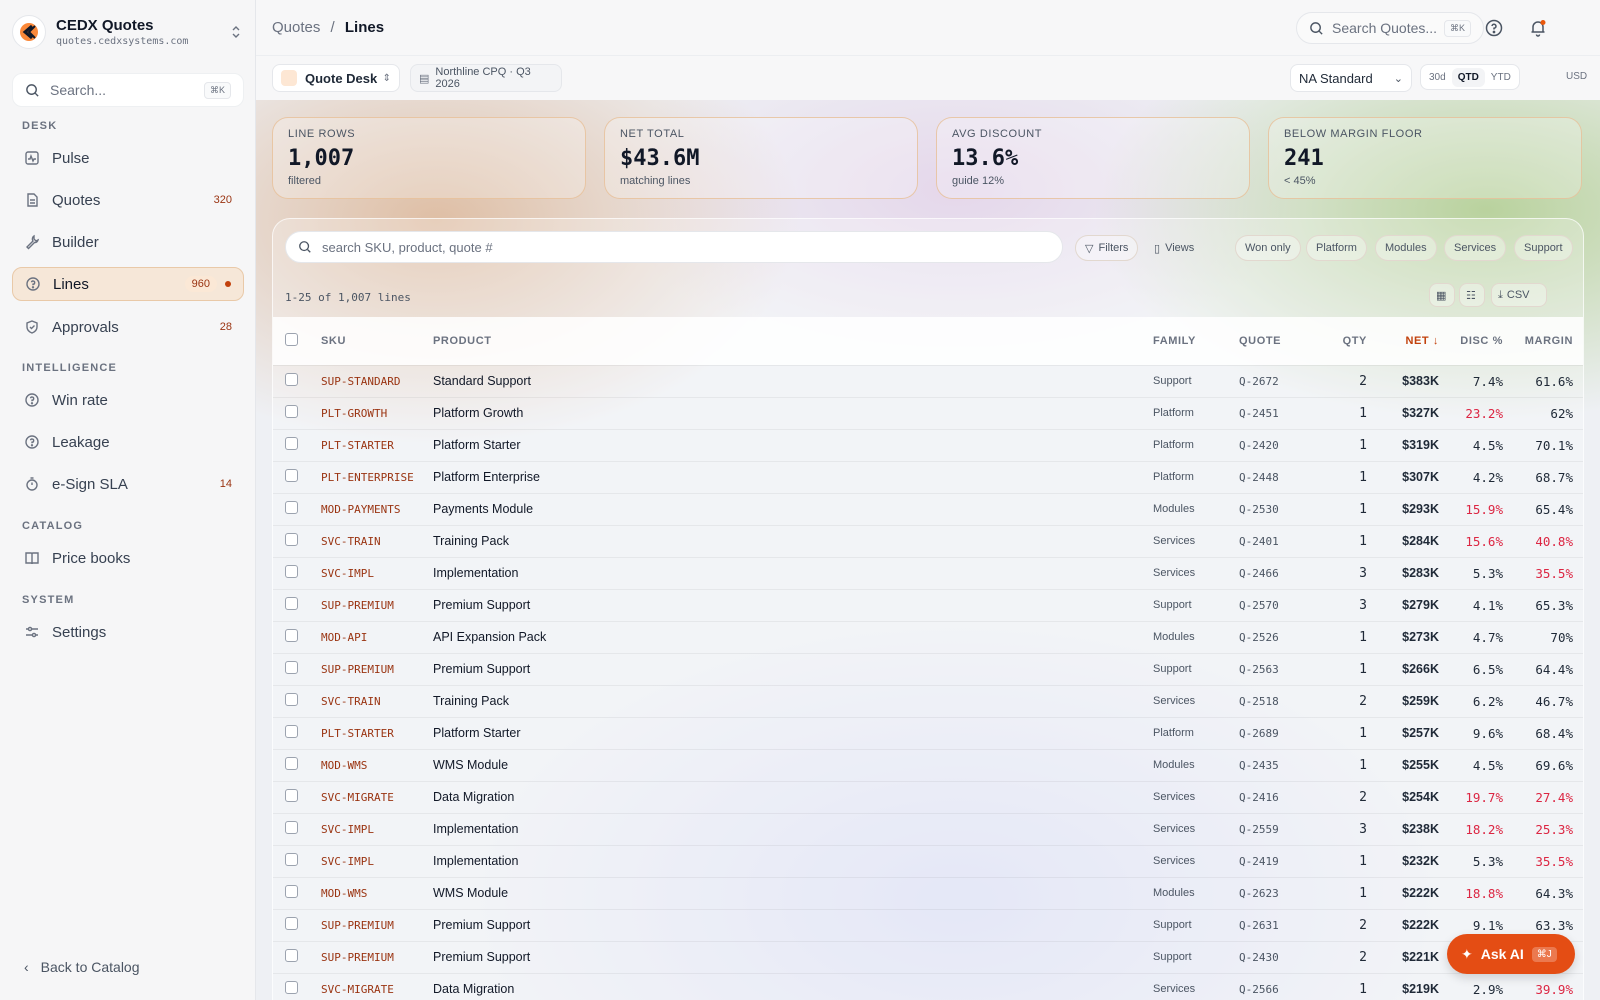  I want to click on cell-quote: Q-2435, so click(1268, 765).